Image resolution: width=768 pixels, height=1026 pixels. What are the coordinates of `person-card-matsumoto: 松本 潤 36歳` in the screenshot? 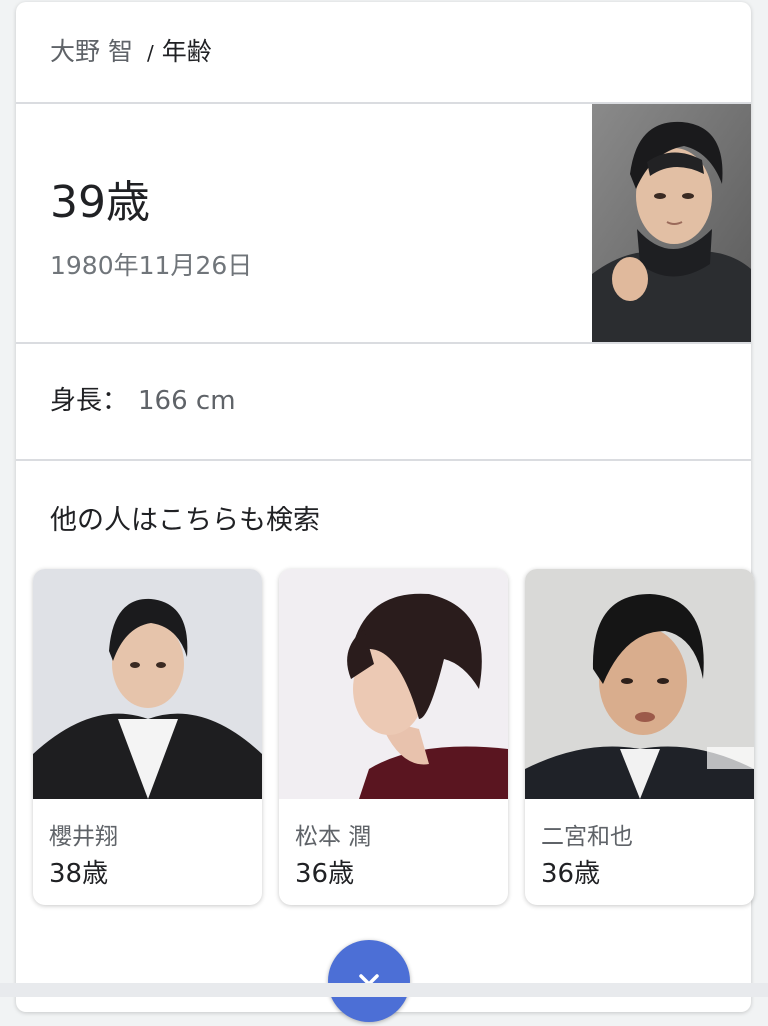 It's located at (393, 737).